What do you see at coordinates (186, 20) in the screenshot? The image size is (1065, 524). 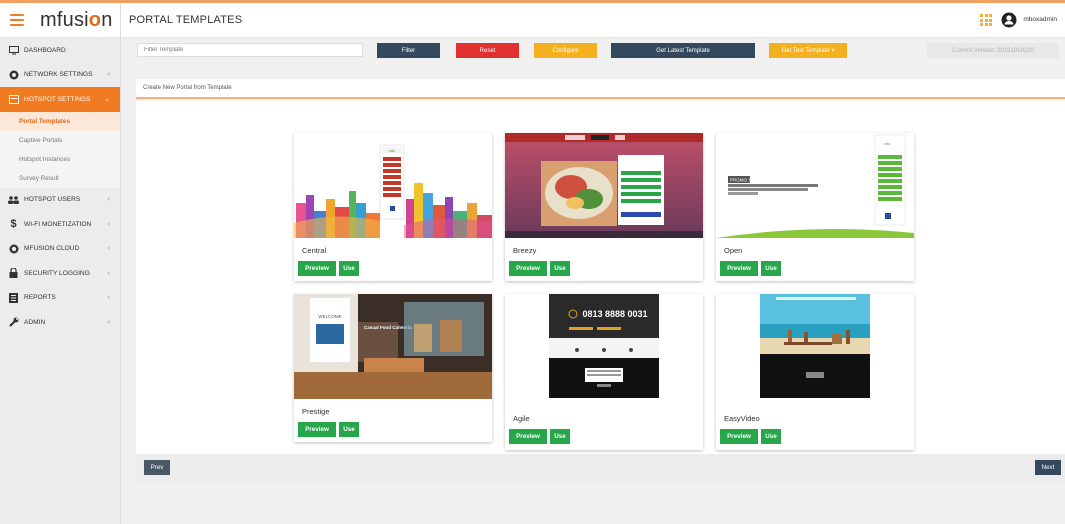 I see `page-title: PORTAL TEMPLATES` at bounding box center [186, 20].